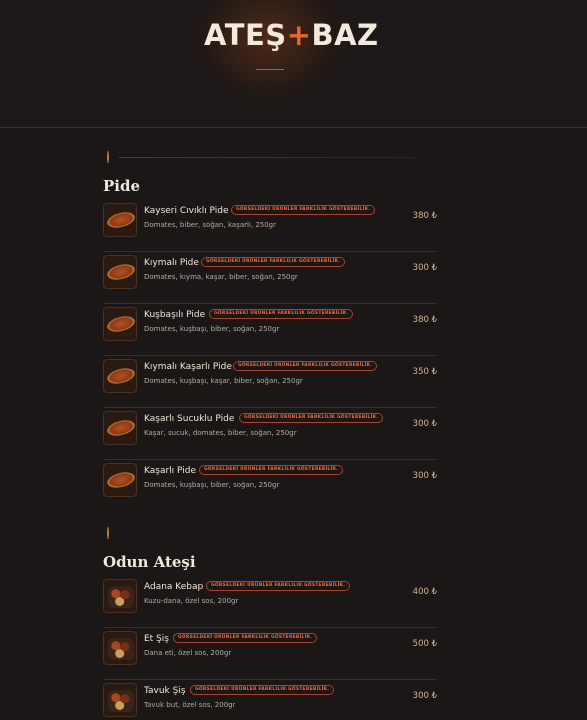 The height and width of the screenshot is (720, 587). Describe the element at coordinates (245, 35) in the screenshot. I see `brand-name-left: ATEŞ` at that location.